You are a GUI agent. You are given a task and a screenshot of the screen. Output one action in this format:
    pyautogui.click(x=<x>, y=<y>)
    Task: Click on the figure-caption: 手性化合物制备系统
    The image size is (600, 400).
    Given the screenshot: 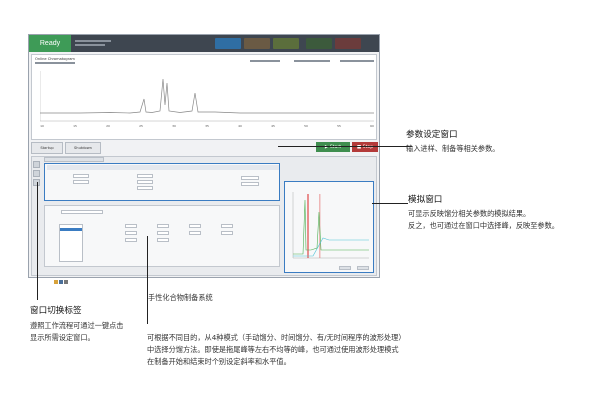 What is the action you would take?
    pyautogui.click(x=180, y=297)
    